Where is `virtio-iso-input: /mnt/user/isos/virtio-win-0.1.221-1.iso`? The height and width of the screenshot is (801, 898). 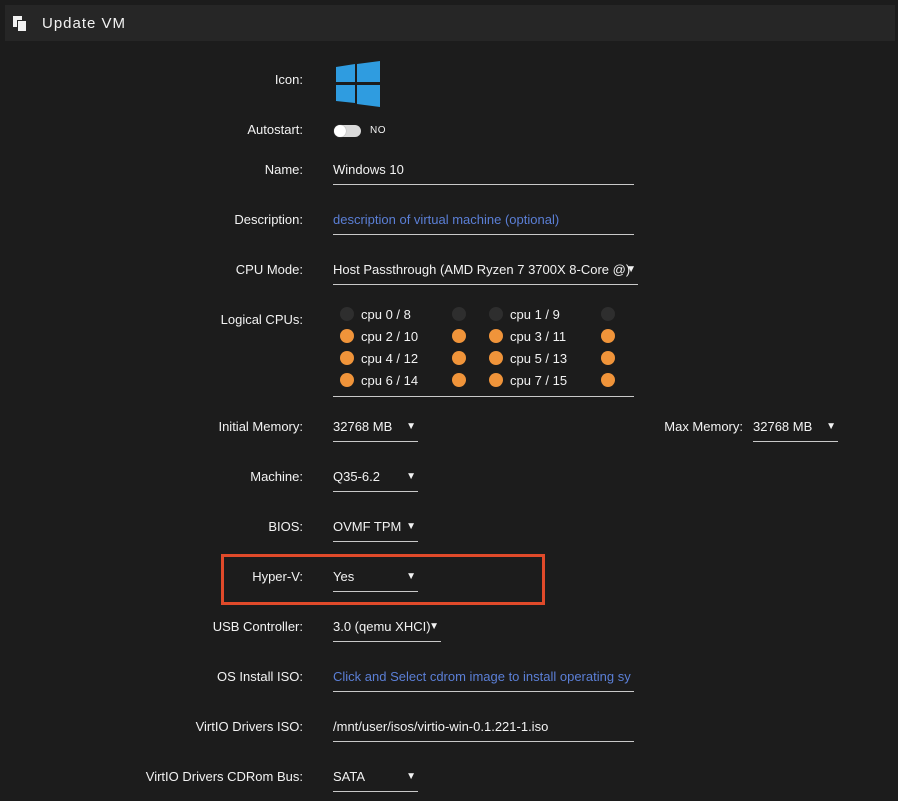
virtio-iso-input: /mnt/user/isos/virtio-win-0.1.221-1.iso is located at coordinates (483, 729).